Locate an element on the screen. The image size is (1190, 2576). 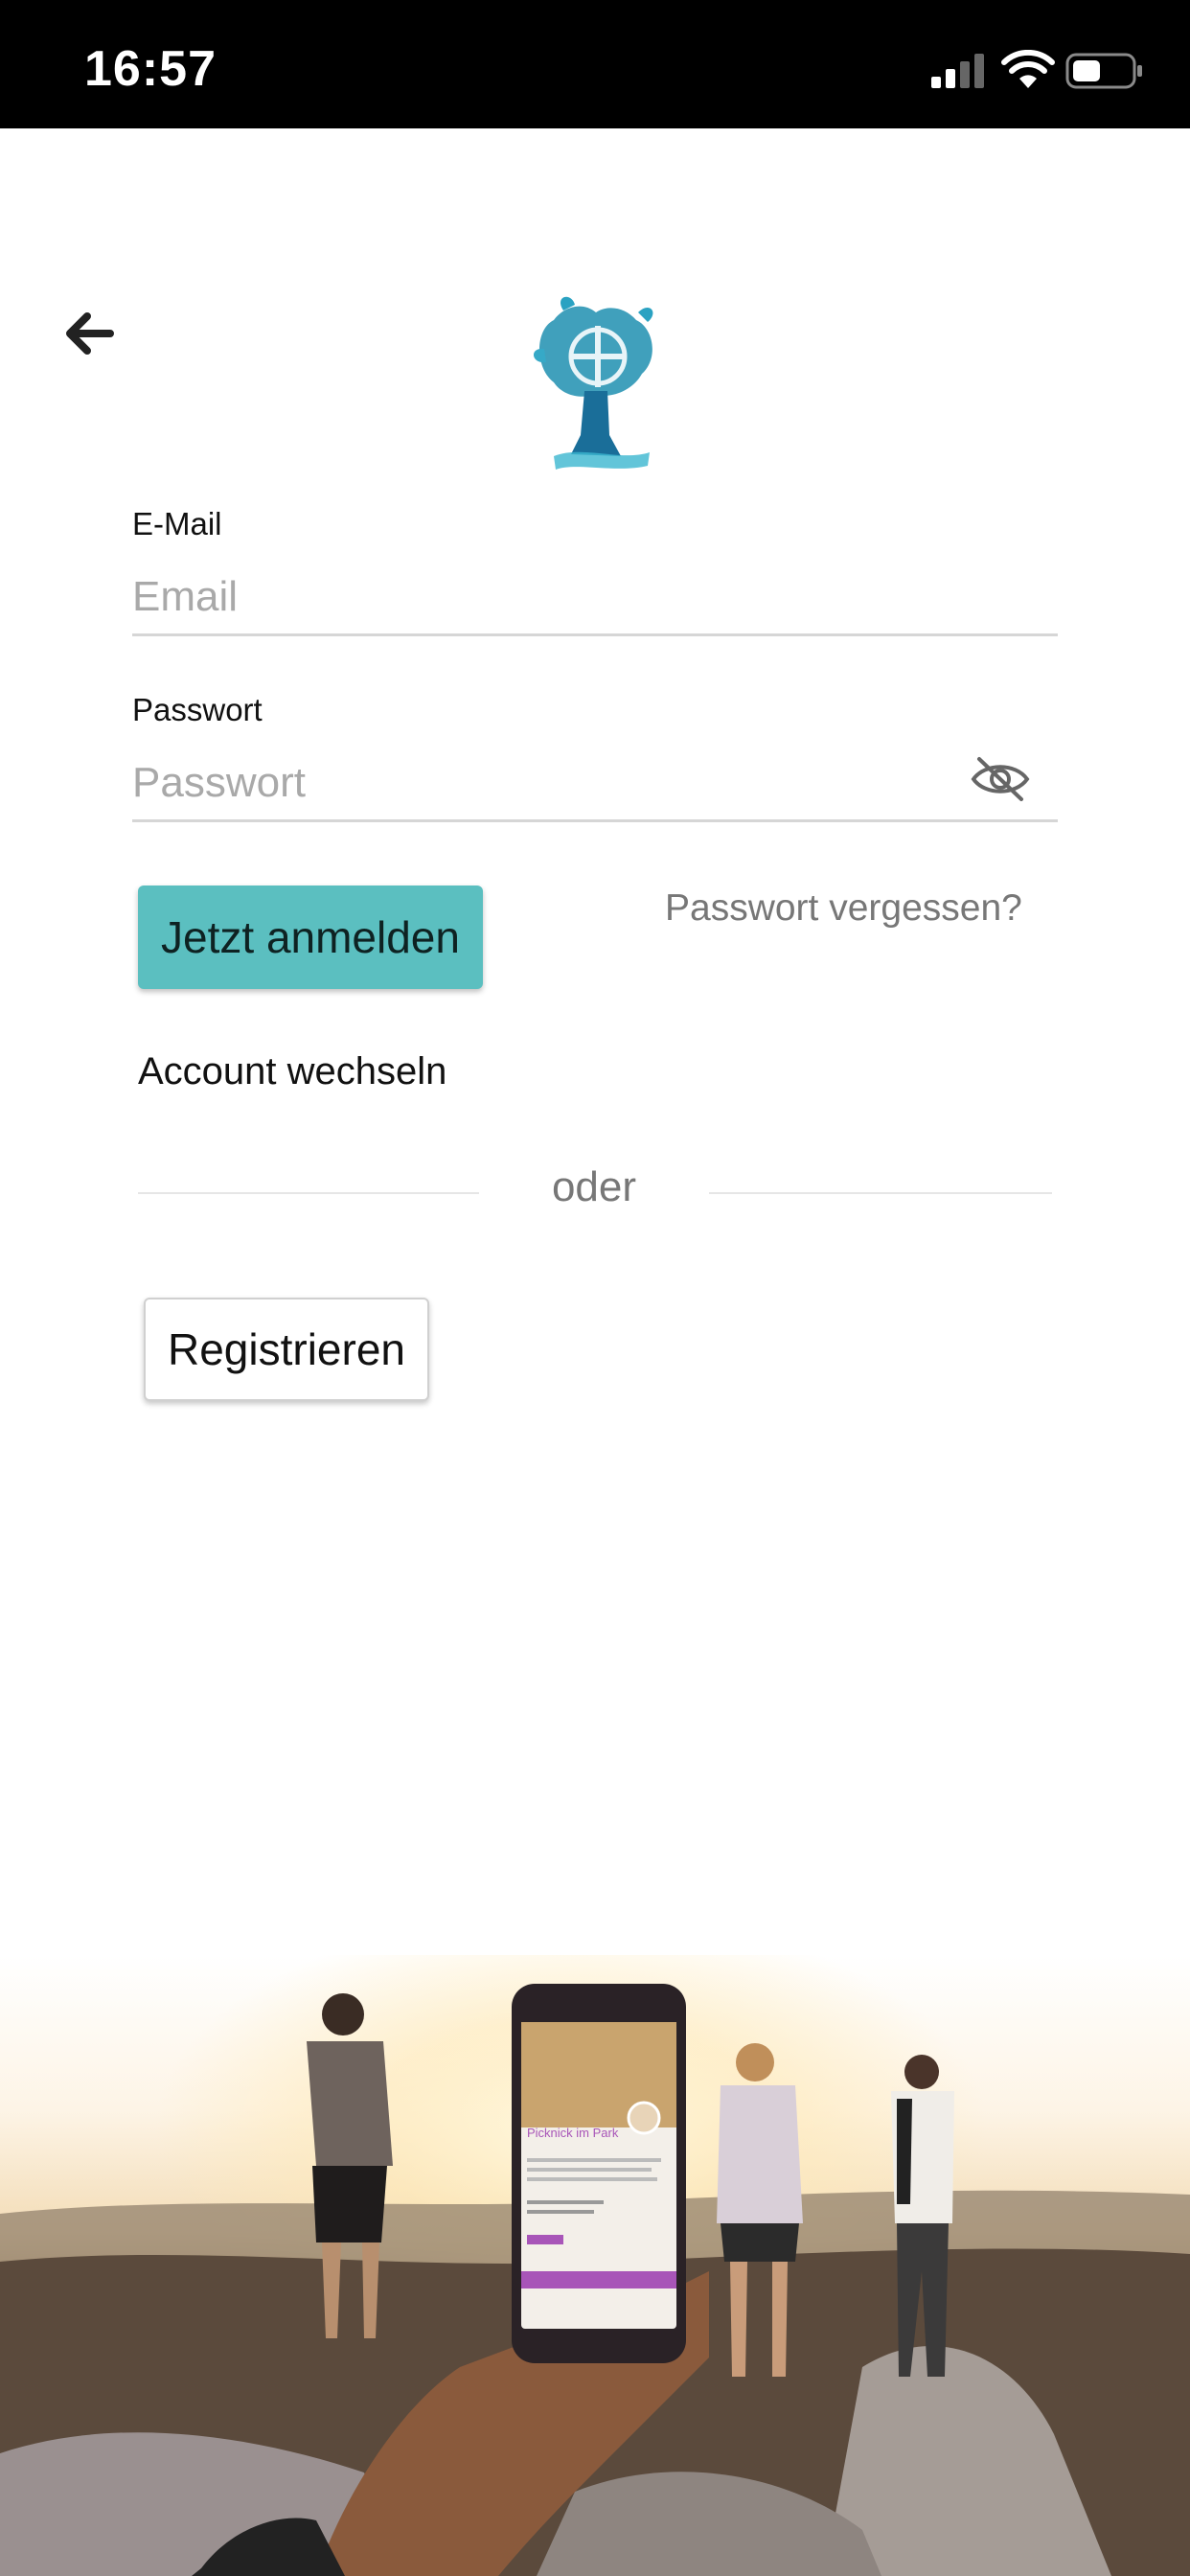
divider-line-left is located at coordinates (309, 1193).